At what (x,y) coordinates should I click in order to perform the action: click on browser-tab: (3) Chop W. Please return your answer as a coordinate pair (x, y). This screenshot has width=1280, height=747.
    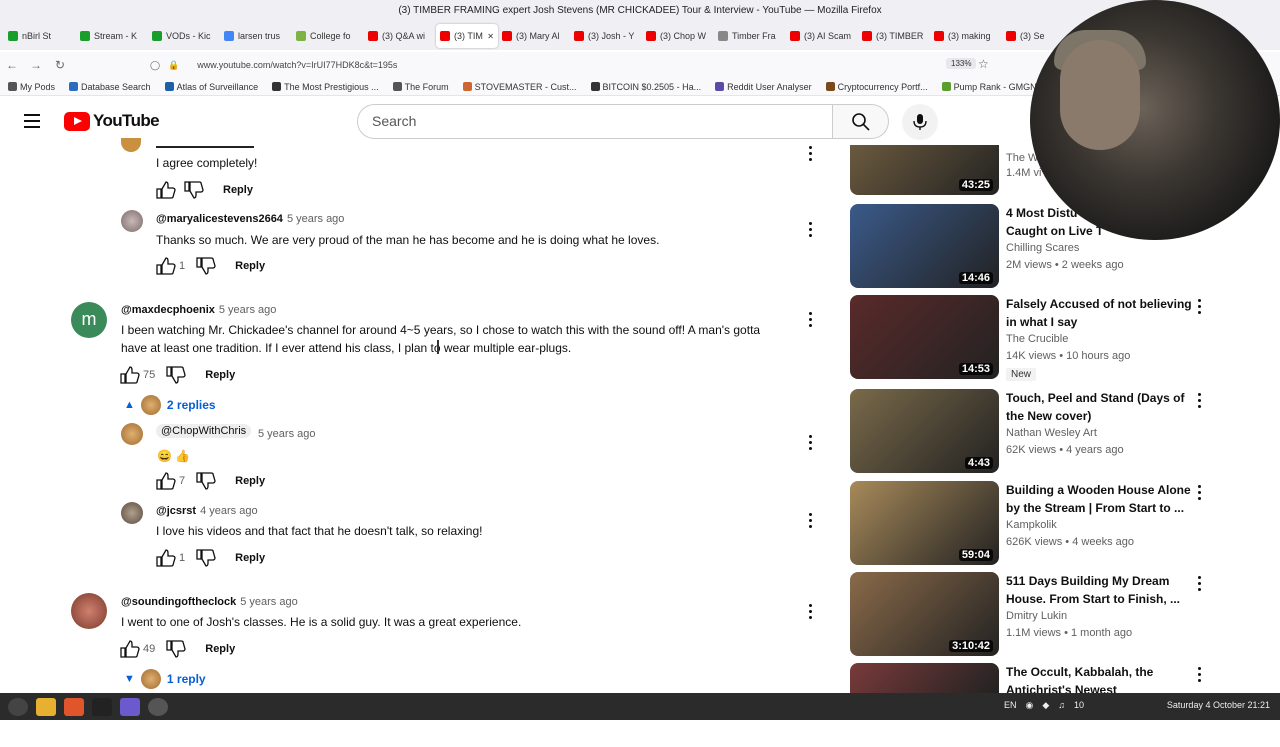
    Looking at the image, I should click on (678, 36).